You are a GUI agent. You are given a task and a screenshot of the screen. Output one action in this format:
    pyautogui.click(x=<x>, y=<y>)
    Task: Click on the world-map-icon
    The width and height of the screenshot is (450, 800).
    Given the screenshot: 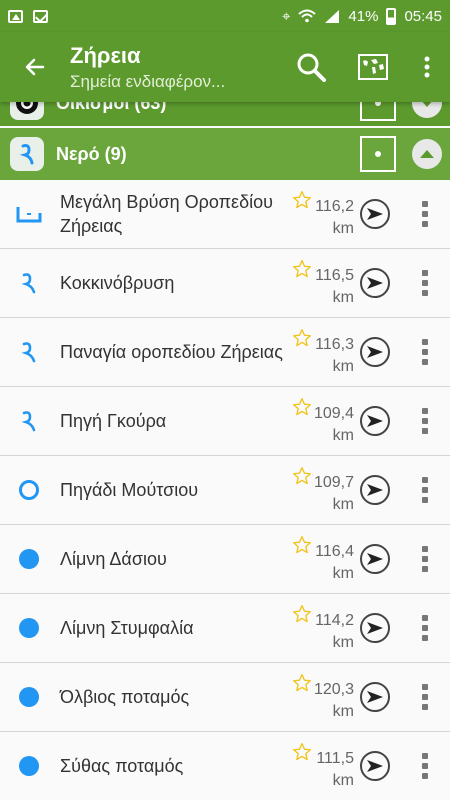 What is the action you would take?
    pyautogui.click(x=373, y=67)
    